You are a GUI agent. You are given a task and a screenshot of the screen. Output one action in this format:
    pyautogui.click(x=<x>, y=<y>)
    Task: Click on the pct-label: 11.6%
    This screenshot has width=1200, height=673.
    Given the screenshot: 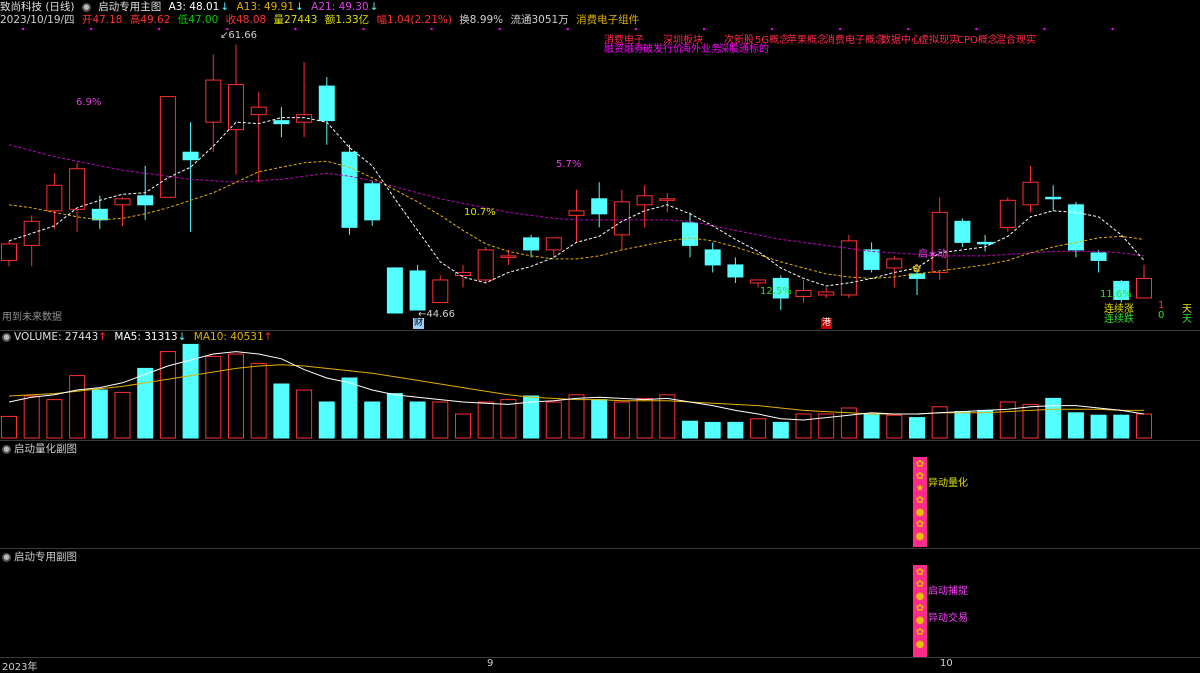 What is the action you would take?
    pyautogui.click(x=1116, y=294)
    